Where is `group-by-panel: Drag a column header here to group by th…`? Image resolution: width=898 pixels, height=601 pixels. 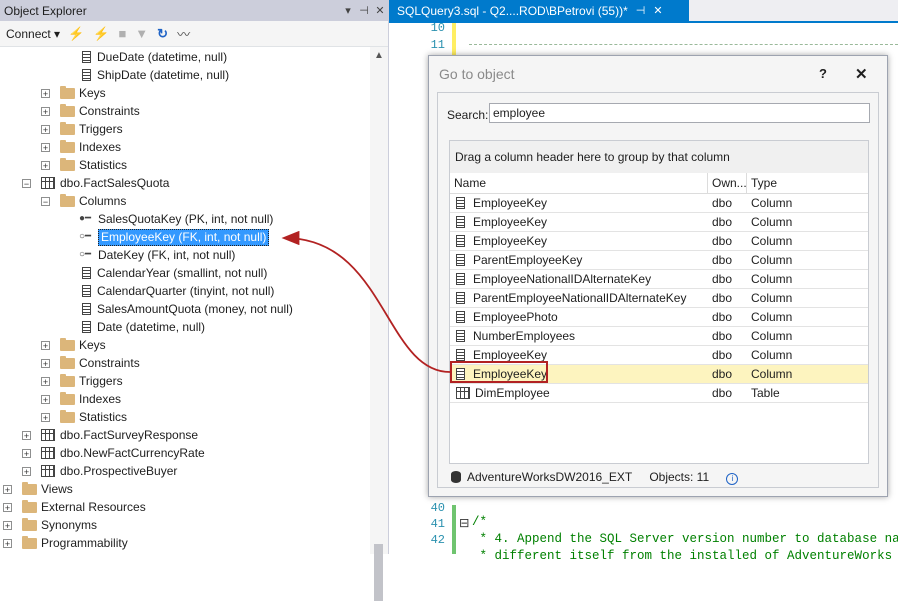 group-by-panel: Drag a column header here to group by th… is located at coordinates (659, 157).